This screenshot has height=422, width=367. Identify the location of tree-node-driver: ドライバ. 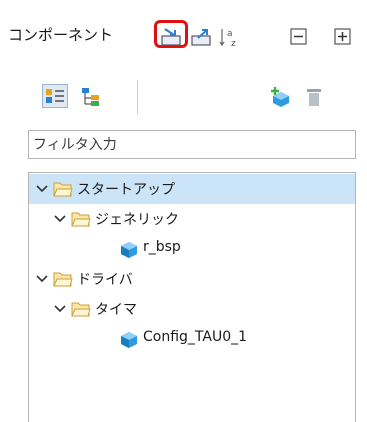
(192, 279).